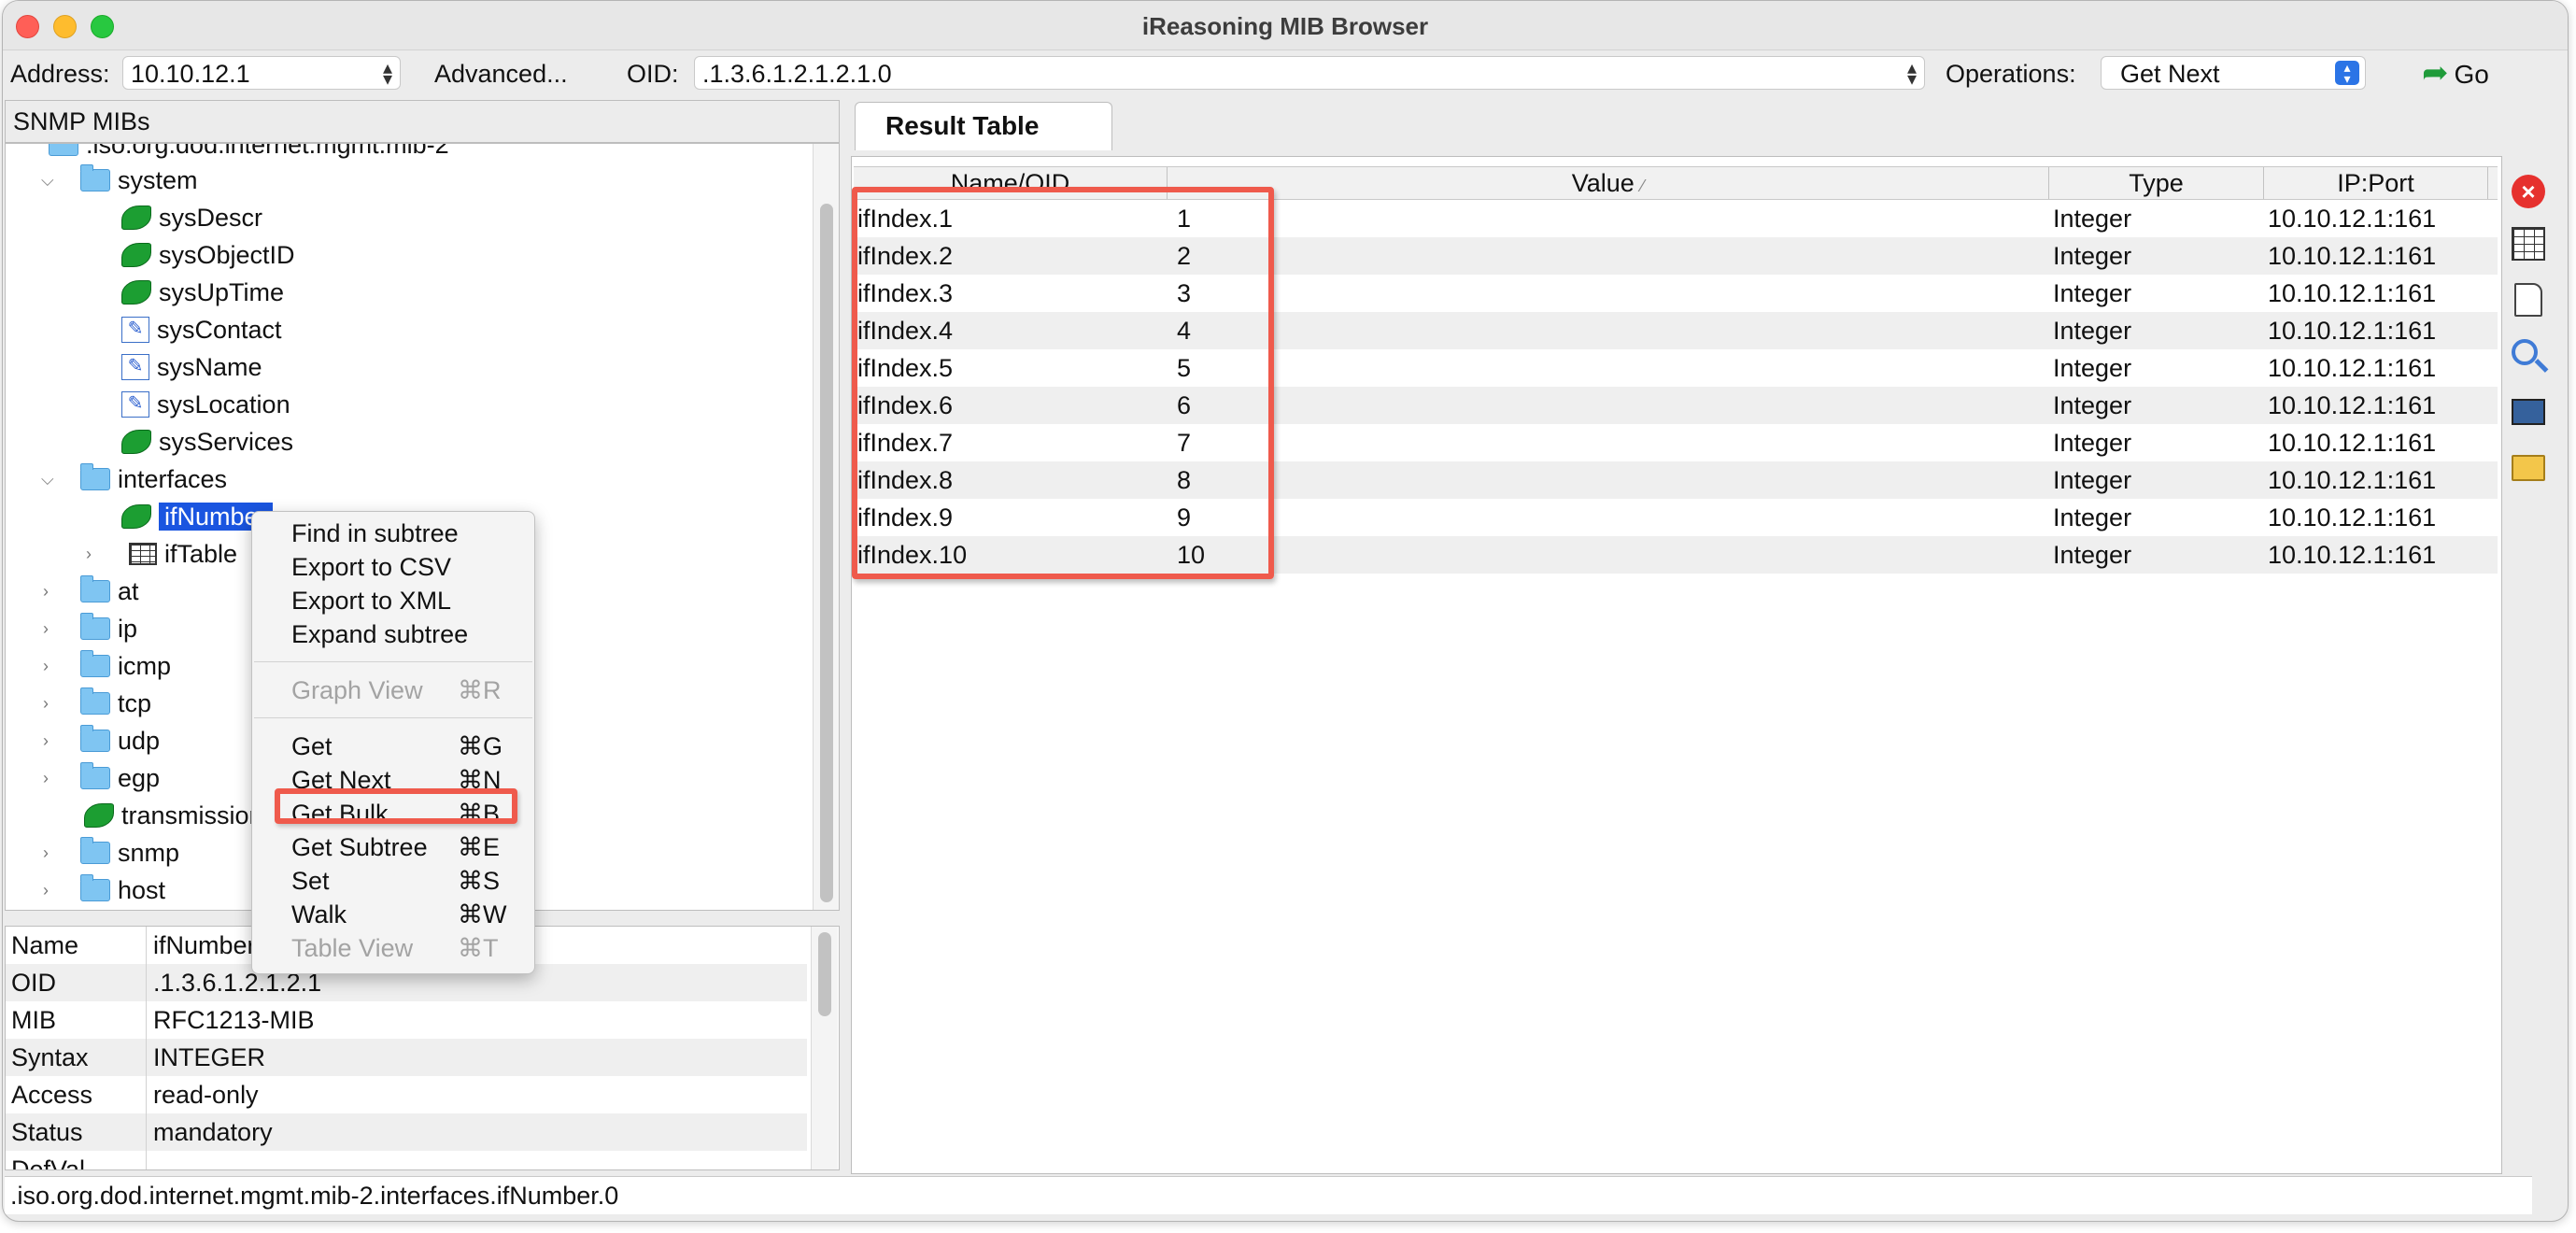 The image size is (2576, 1233). What do you see at coordinates (2455, 74) in the screenshot?
I see `go-button: ➦ Go` at bounding box center [2455, 74].